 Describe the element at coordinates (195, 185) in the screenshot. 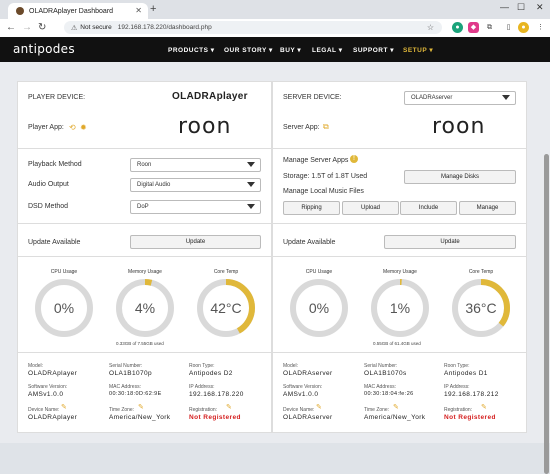

I see `audio-output-select: Digital Audio` at that location.